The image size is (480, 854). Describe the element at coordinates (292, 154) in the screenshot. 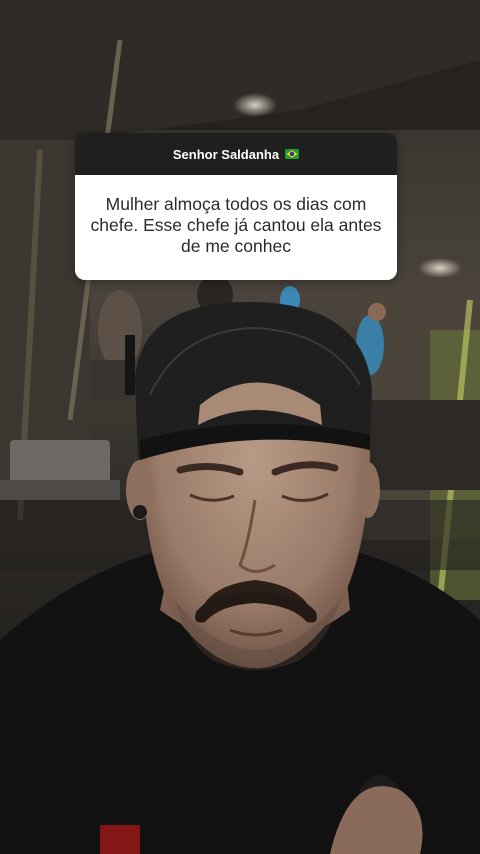

I see `brazil-flag-icon` at that location.